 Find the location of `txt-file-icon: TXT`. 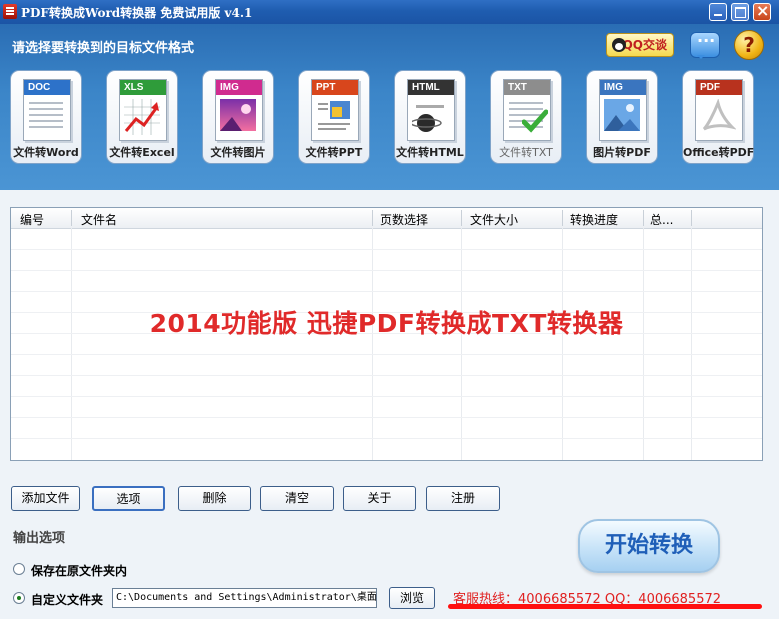

txt-file-icon: TXT is located at coordinates (527, 110).